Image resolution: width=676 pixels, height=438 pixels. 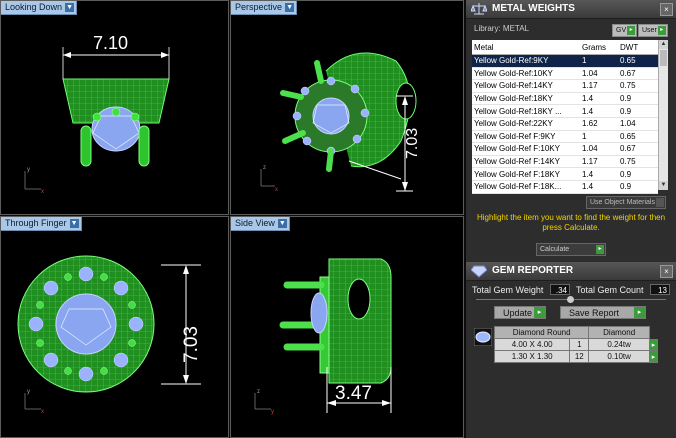 I want to click on table-row: Yellow Gold-Ref F:18KY 1.4 0.9, so click(x=565, y=174).